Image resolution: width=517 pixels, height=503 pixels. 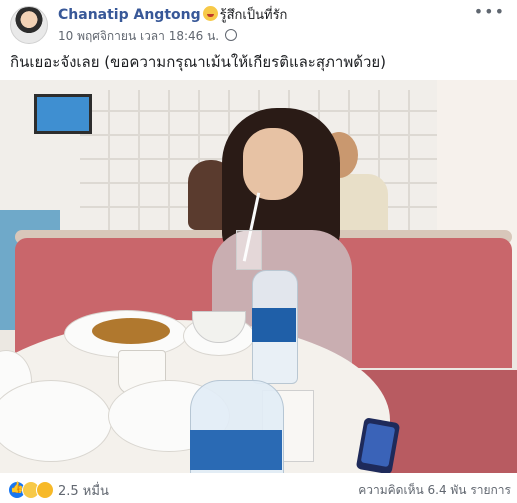 I want to click on post-timestamp: 10 พฤศจิกายน เวลา 18:46 น., so click(x=138, y=36).